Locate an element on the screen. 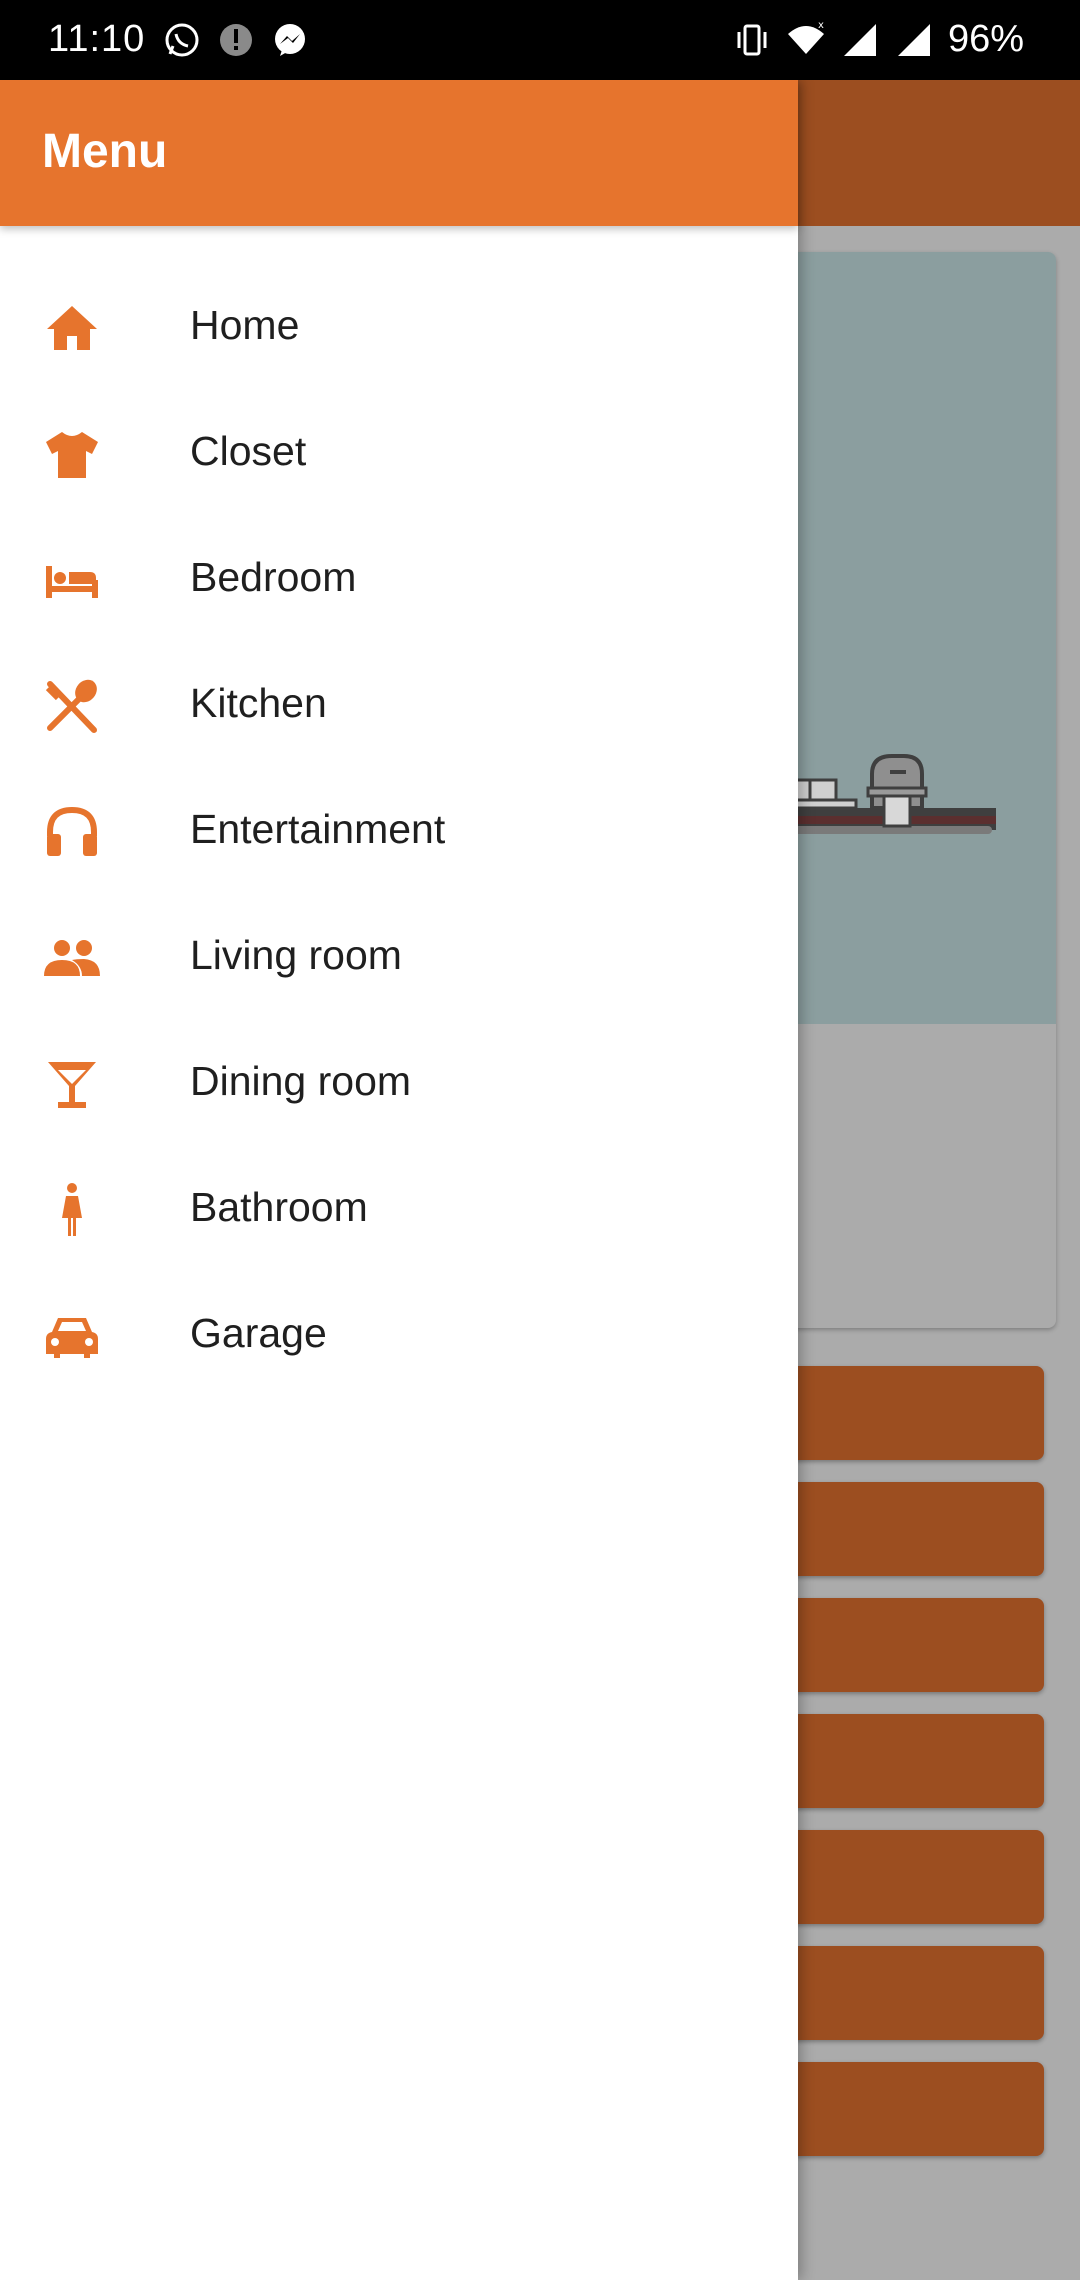 This screenshot has height=2280, width=1080. people-icon is located at coordinates (72, 958).